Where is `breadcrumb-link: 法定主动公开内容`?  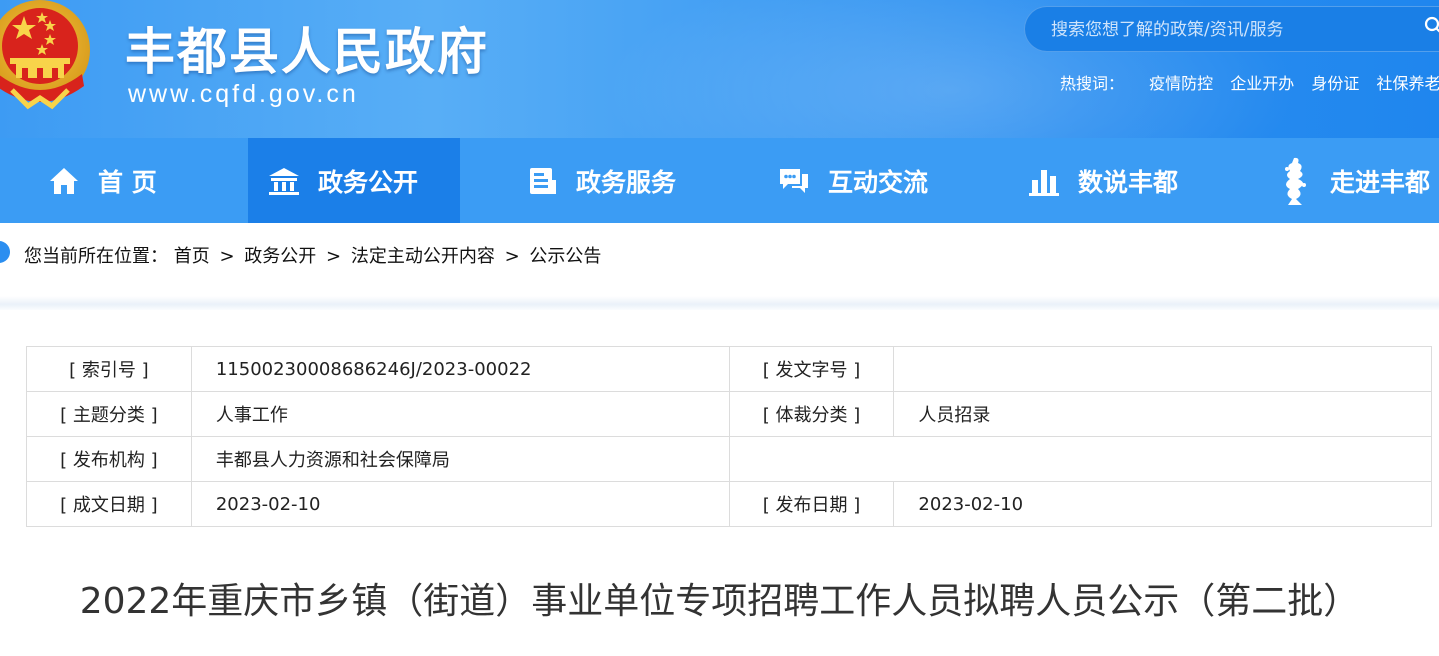
breadcrumb-link: 法定主动公开内容 is located at coordinates (423, 256).